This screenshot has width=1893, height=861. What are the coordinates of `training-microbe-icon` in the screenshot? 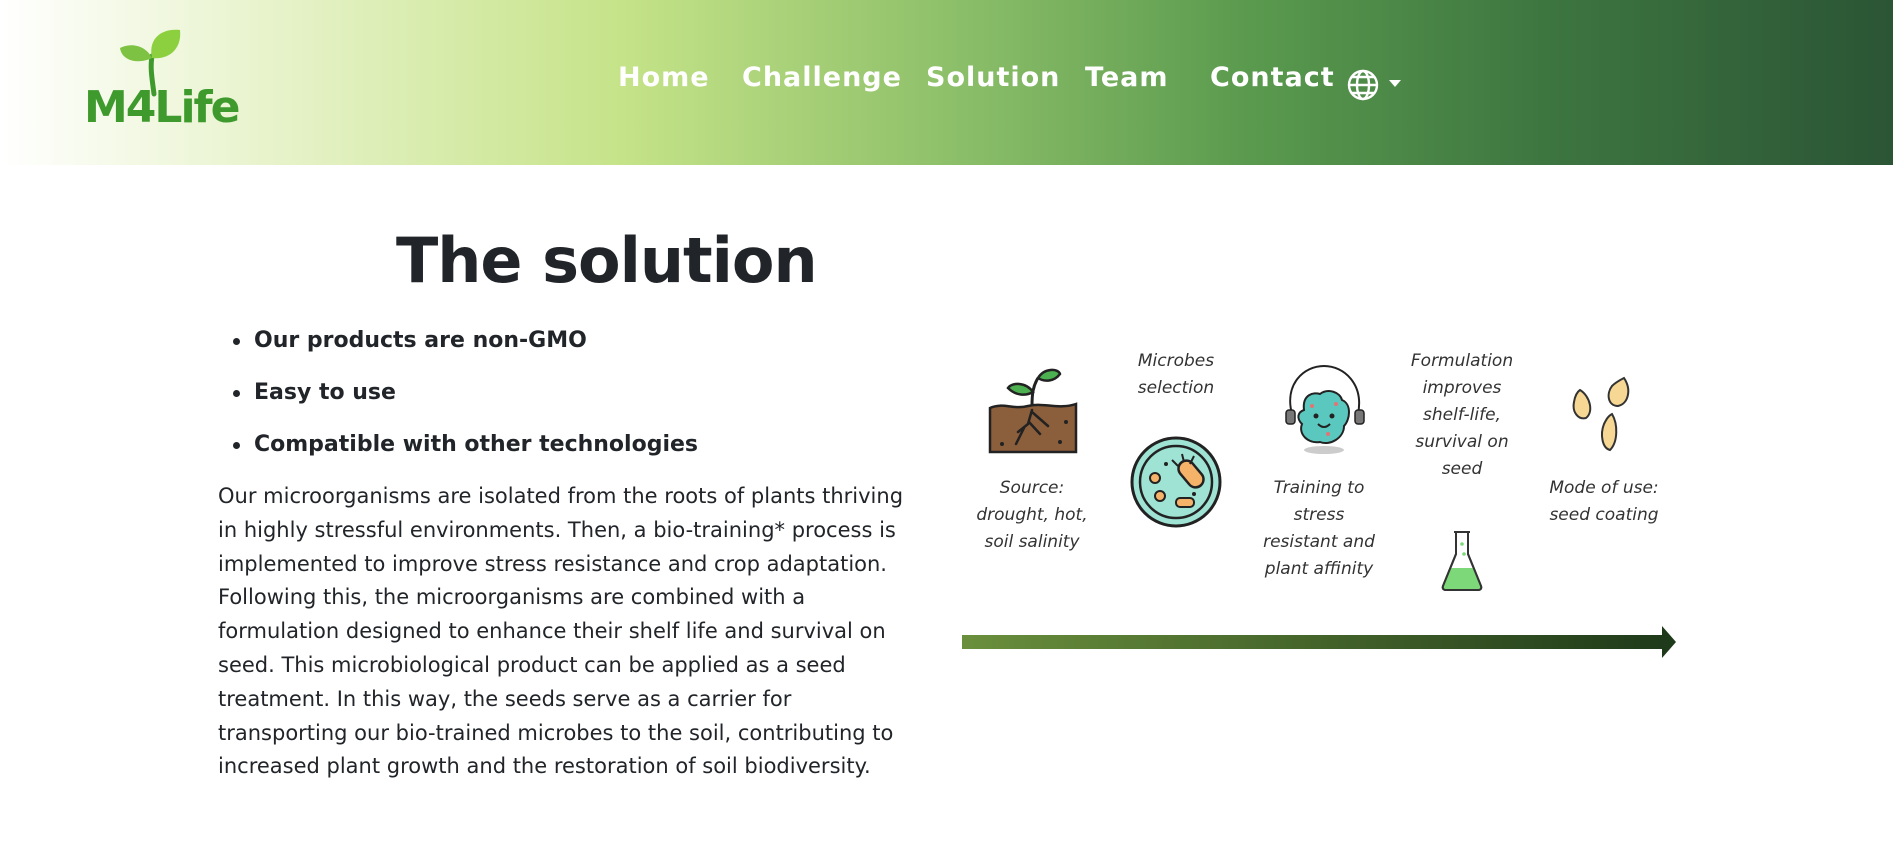 It's located at (1325, 409).